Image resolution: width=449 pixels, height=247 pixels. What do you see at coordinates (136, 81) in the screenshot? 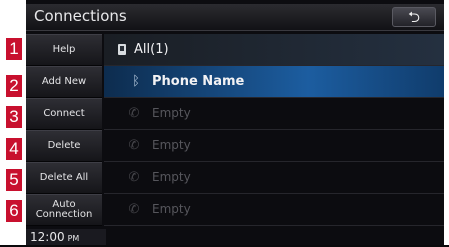
I see `bluetooth-icon: ᛒ` at bounding box center [136, 81].